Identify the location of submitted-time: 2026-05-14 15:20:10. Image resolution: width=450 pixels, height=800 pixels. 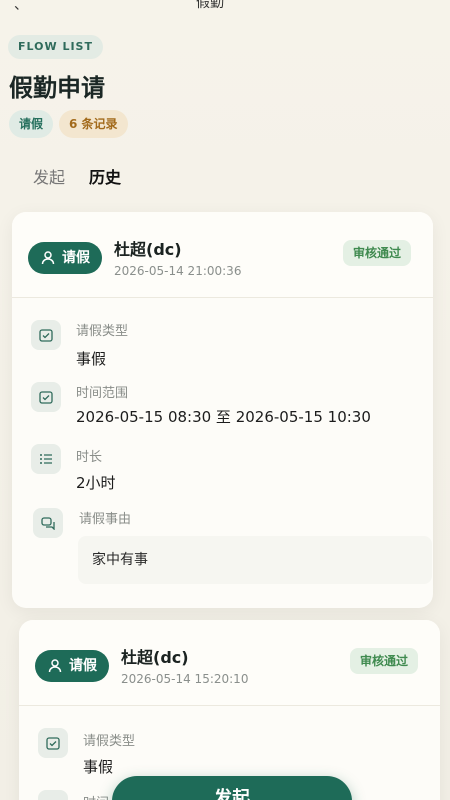
(185, 679).